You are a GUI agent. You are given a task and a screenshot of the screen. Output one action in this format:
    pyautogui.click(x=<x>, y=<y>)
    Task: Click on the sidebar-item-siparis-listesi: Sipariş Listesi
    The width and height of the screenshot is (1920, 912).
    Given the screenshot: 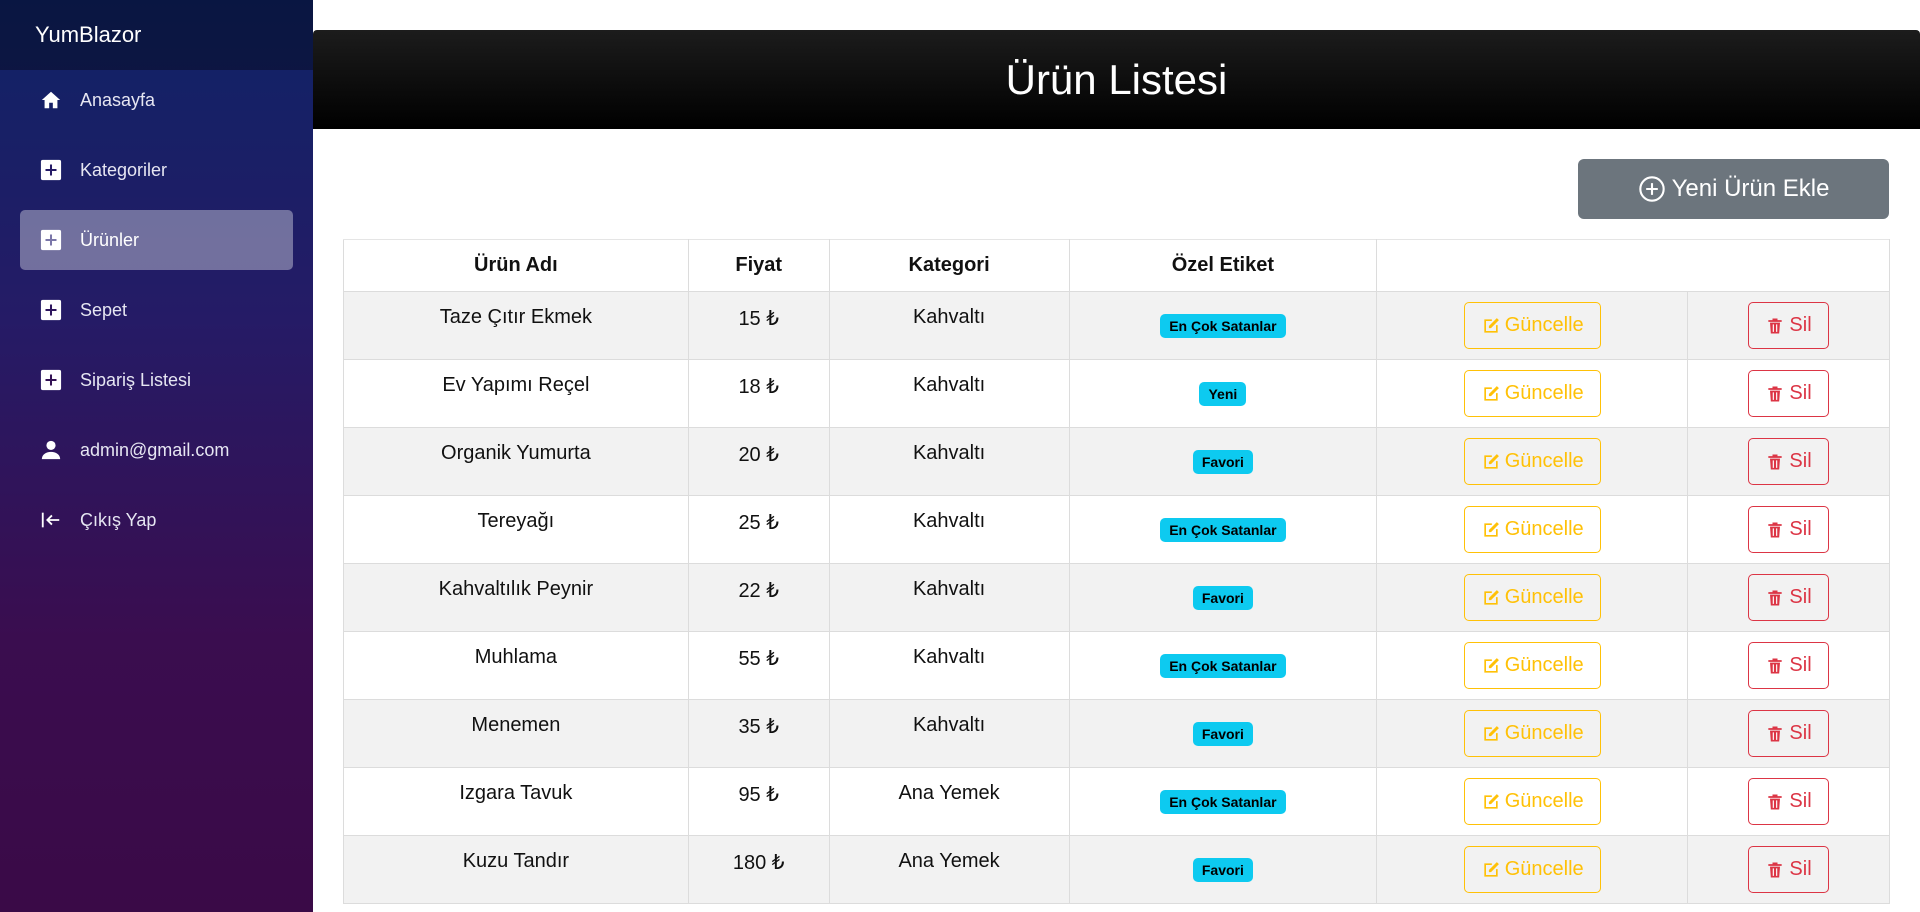 What is the action you would take?
    pyautogui.click(x=156, y=380)
    